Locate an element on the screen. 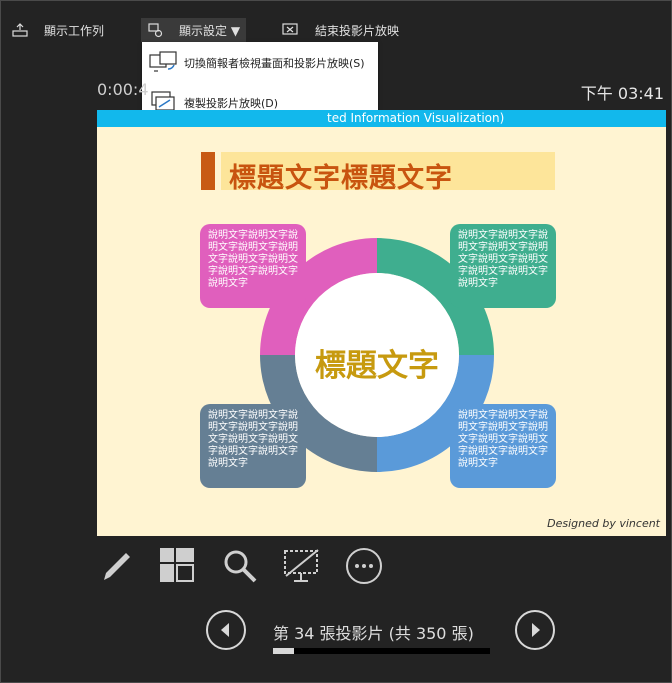 The image size is (672, 683). desc-box-top-left: 說明文字說明文字說明文字說明文字說明文字說明文字說明文字說明文字說明文字說明文字 is located at coordinates (253, 266).